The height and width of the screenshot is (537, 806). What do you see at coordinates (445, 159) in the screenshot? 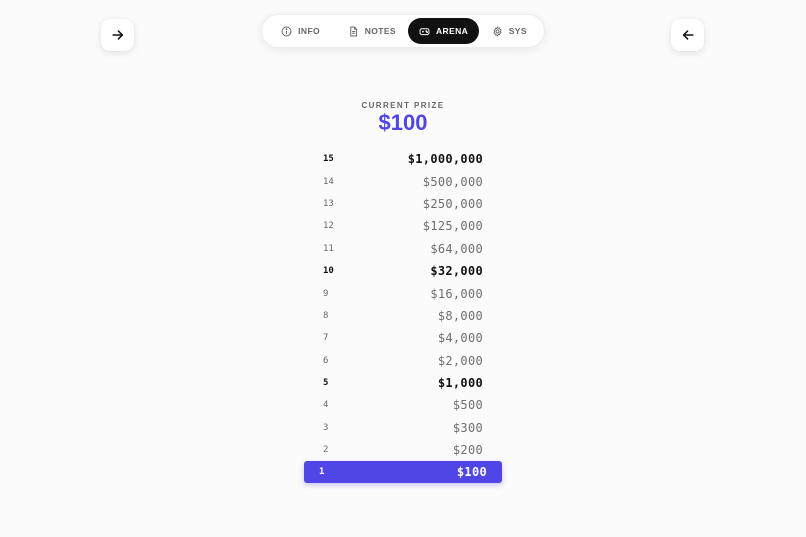
I see `rung-amount: $1,000,000` at bounding box center [445, 159].